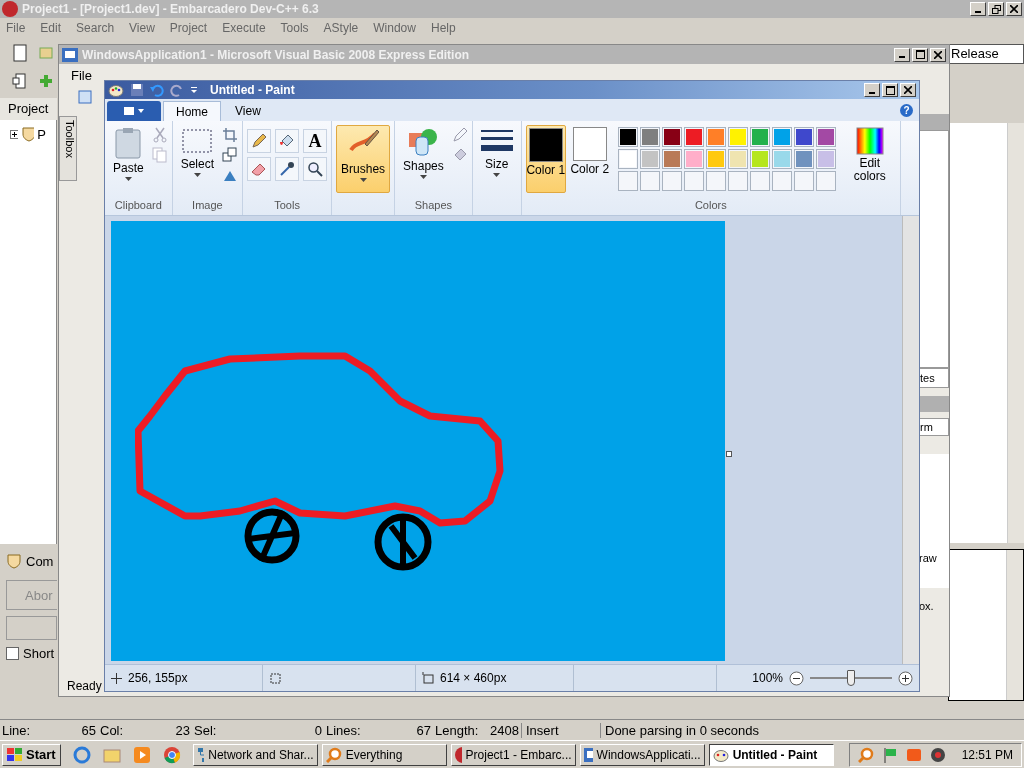 This screenshot has width=1024, height=768. I want to click on menu-item: Execute, so click(244, 28).